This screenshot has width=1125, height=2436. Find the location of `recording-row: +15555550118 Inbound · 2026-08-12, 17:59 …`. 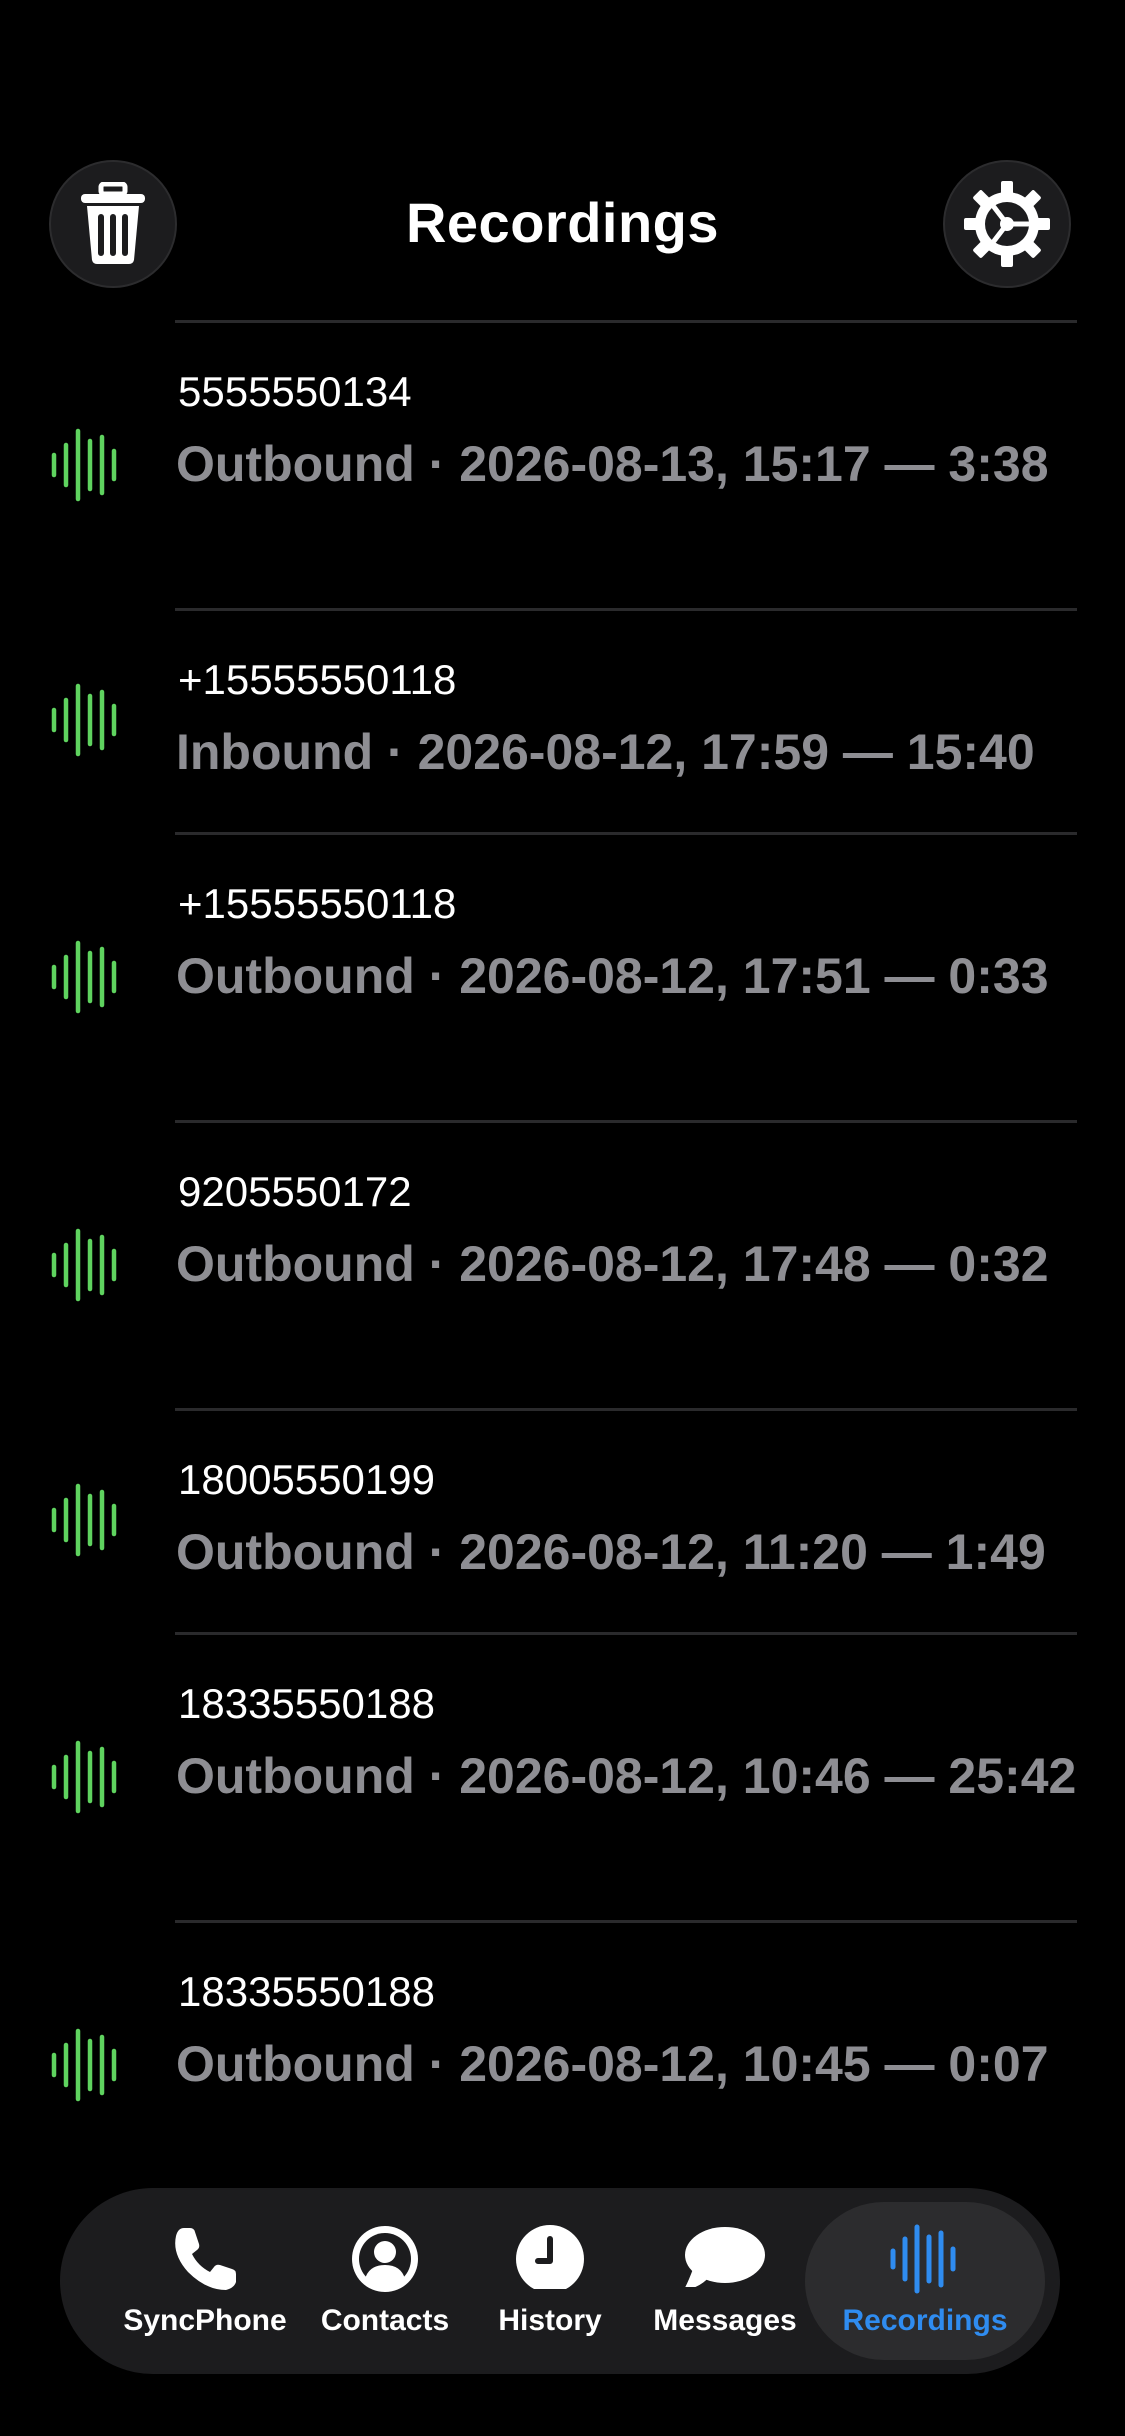

recording-row: +15555550118 Inbound · 2026-08-12, 17:59 … is located at coordinates (562, 720).